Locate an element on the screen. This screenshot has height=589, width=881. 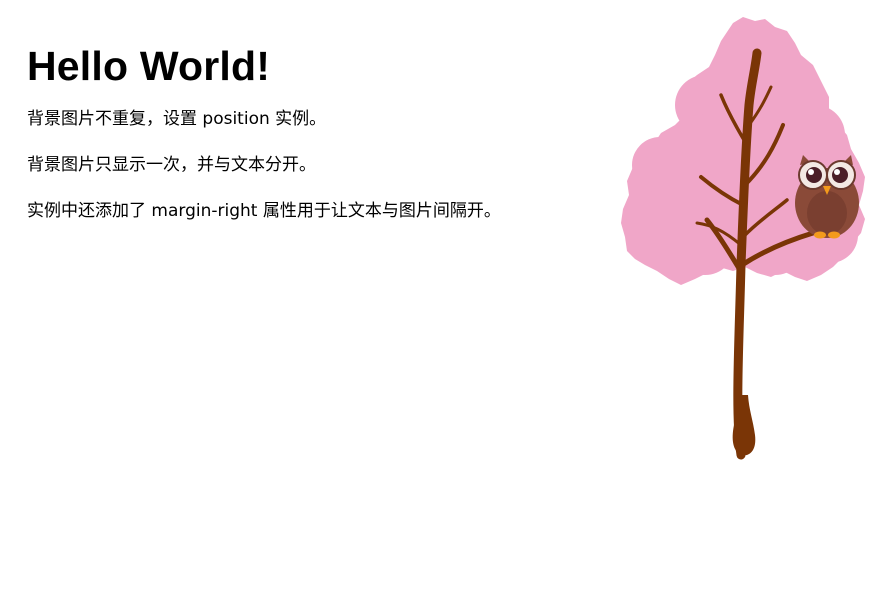
paragraph-2: 背景图片只显示一次，并与文本分开。 is located at coordinates (171, 165).